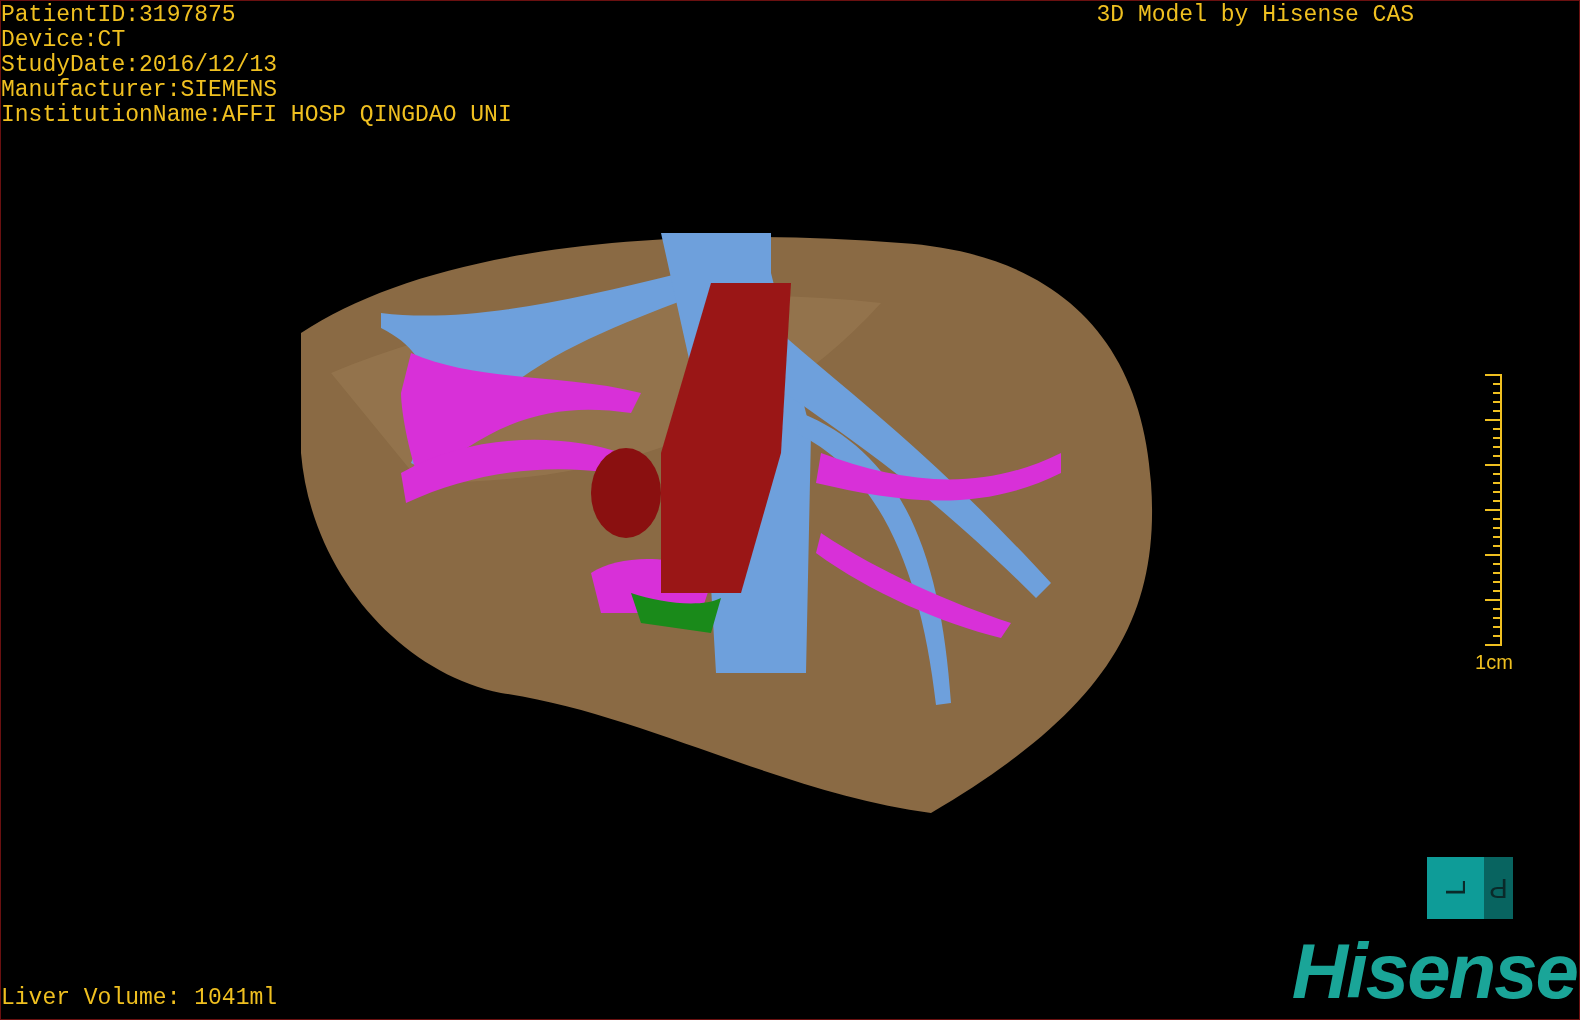 This screenshot has height=1020, width=1580. What do you see at coordinates (256, 115) in the screenshot?
I see `study-info-line: InstitutionName:AFFI HOSP QINGDAO UNI` at bounding box center [256, 115].